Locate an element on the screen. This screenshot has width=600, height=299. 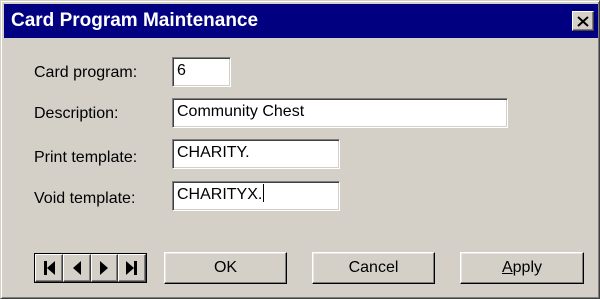
card-program-label: Card program: is located at coordinates (86, 72).